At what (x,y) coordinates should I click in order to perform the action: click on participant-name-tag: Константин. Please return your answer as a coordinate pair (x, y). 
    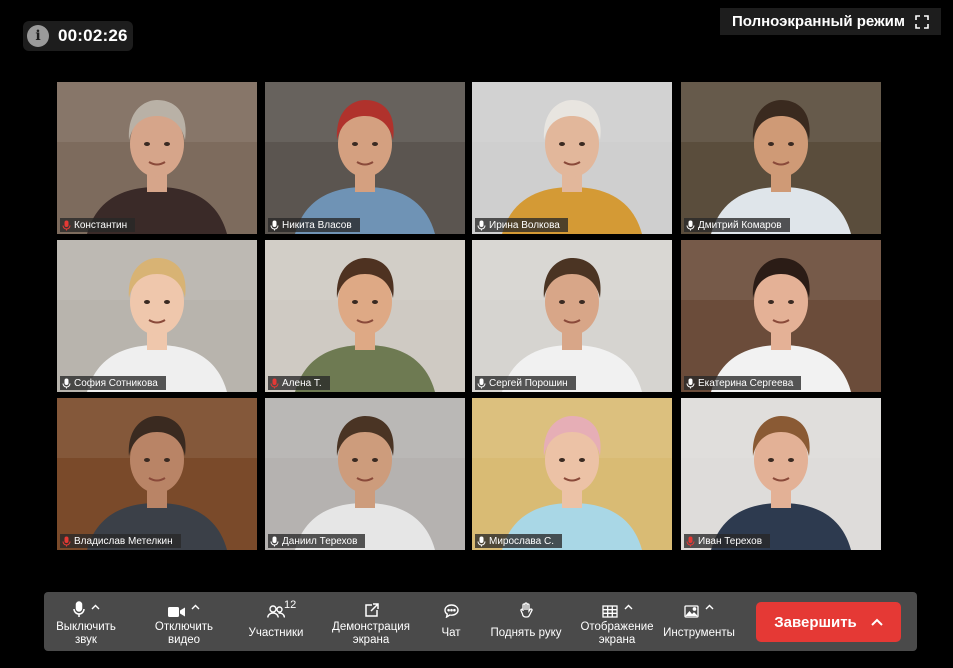
    Looking at the image, I should click on (98, 225).